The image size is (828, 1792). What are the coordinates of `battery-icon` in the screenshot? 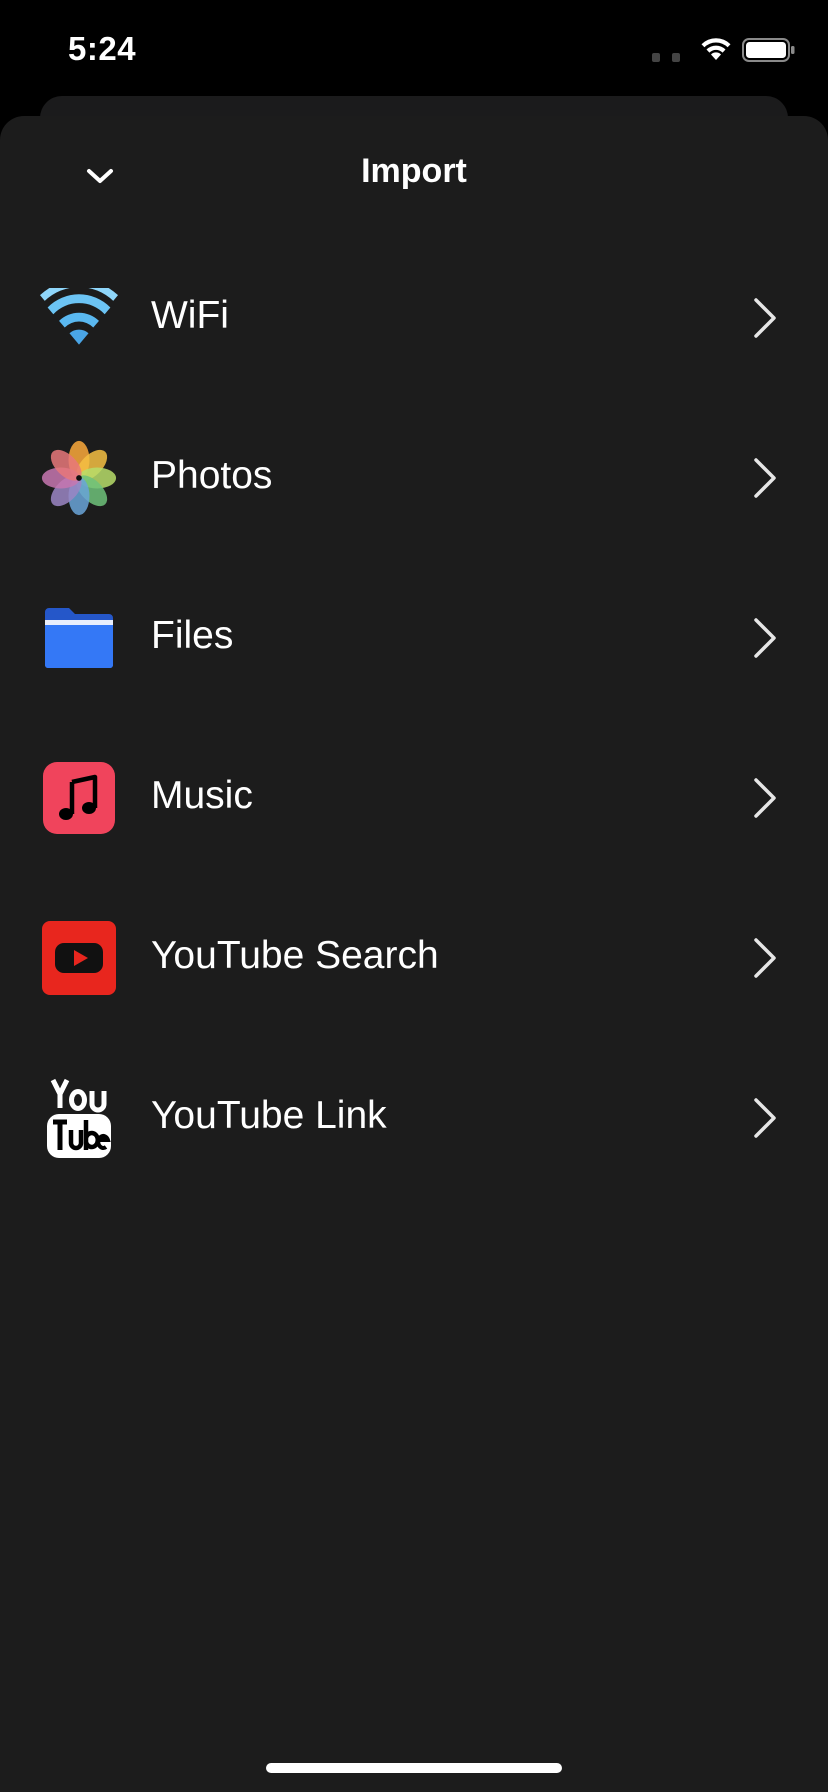 It's located at (768, 50).